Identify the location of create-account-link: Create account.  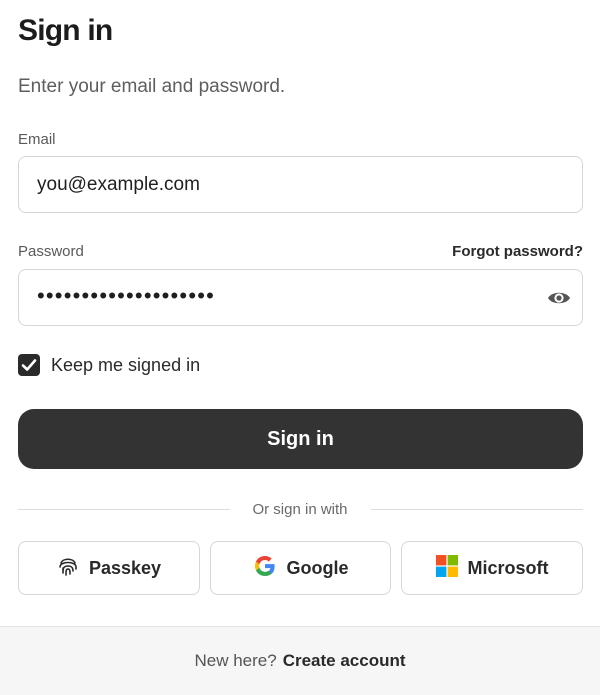
(344, 661).